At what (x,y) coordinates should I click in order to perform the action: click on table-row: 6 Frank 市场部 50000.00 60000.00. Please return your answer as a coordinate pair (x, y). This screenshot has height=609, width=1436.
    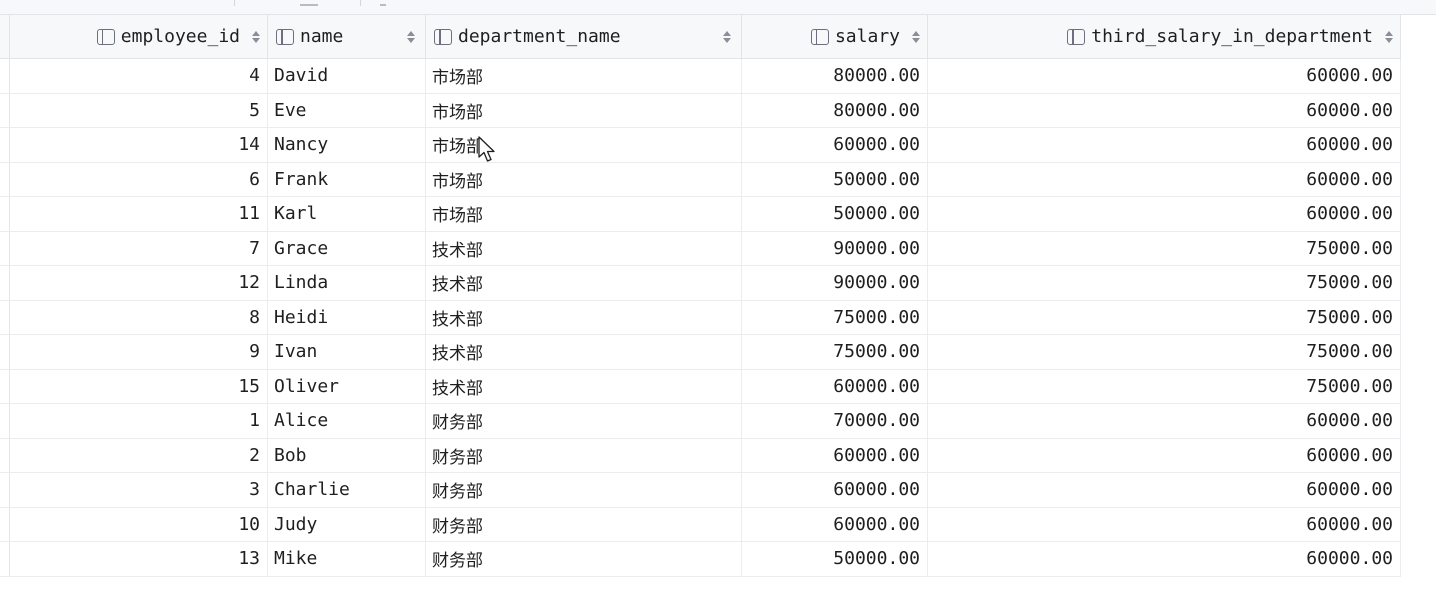
    Looking at the image, I should click on (700, 179).